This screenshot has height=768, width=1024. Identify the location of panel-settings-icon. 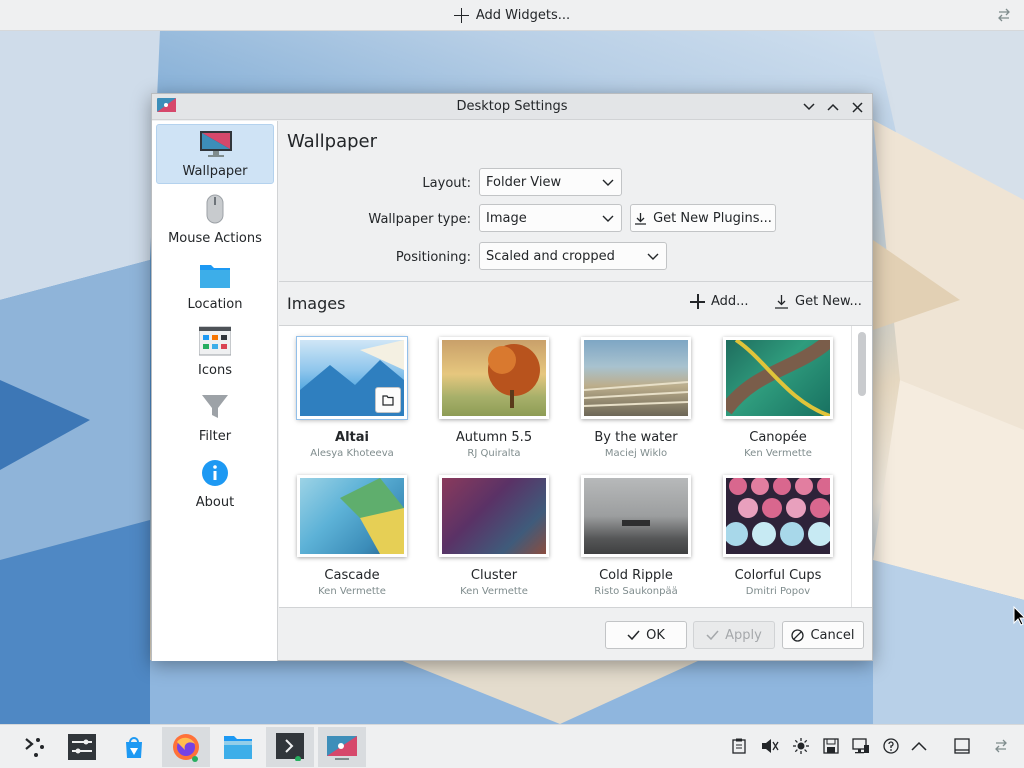
(1001, 746).